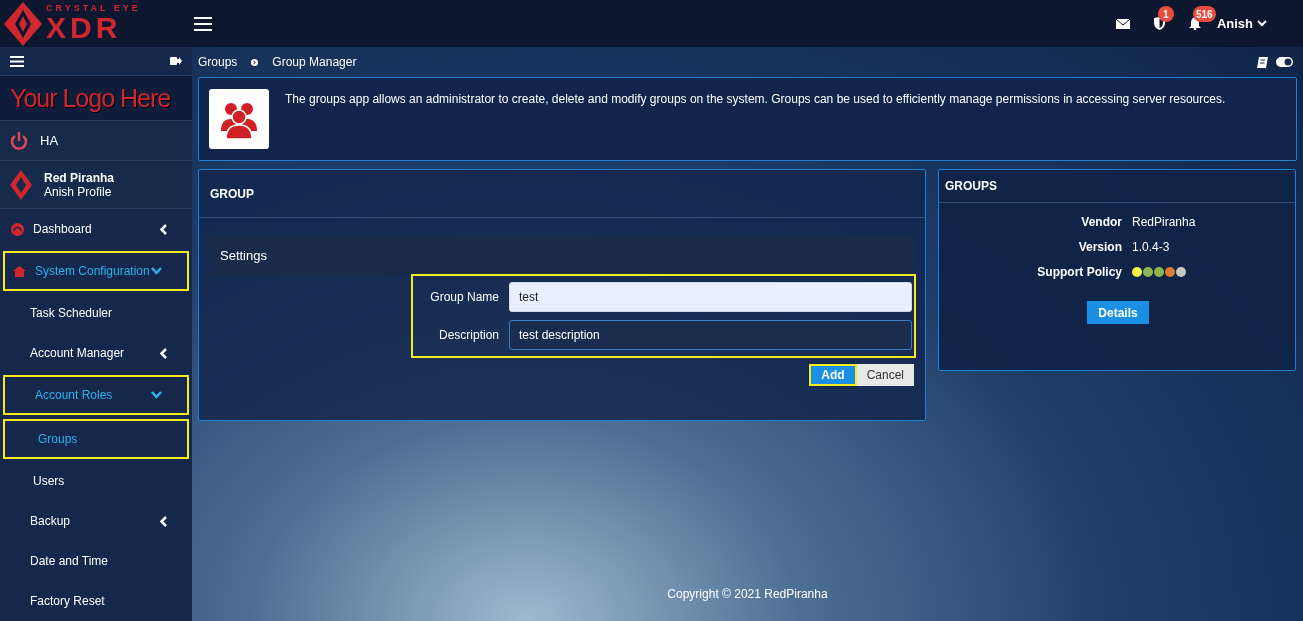  What do you see at coordinates (232, 194) in the screenshot?
I see `panel-title: GROUP` at bounding box center [232, 194].